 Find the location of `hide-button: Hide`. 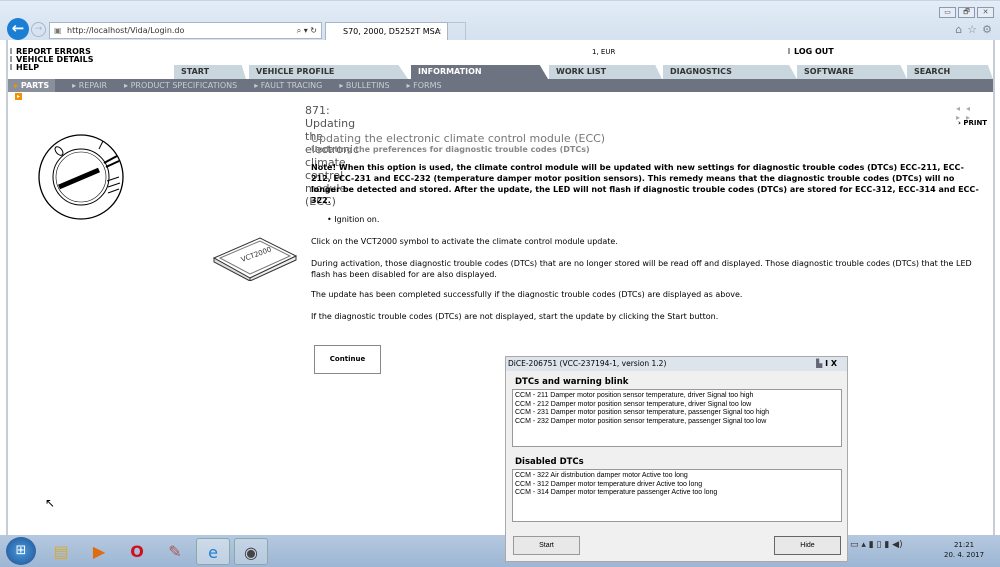

hide-button: Hide is located at coordinates (807, 545).